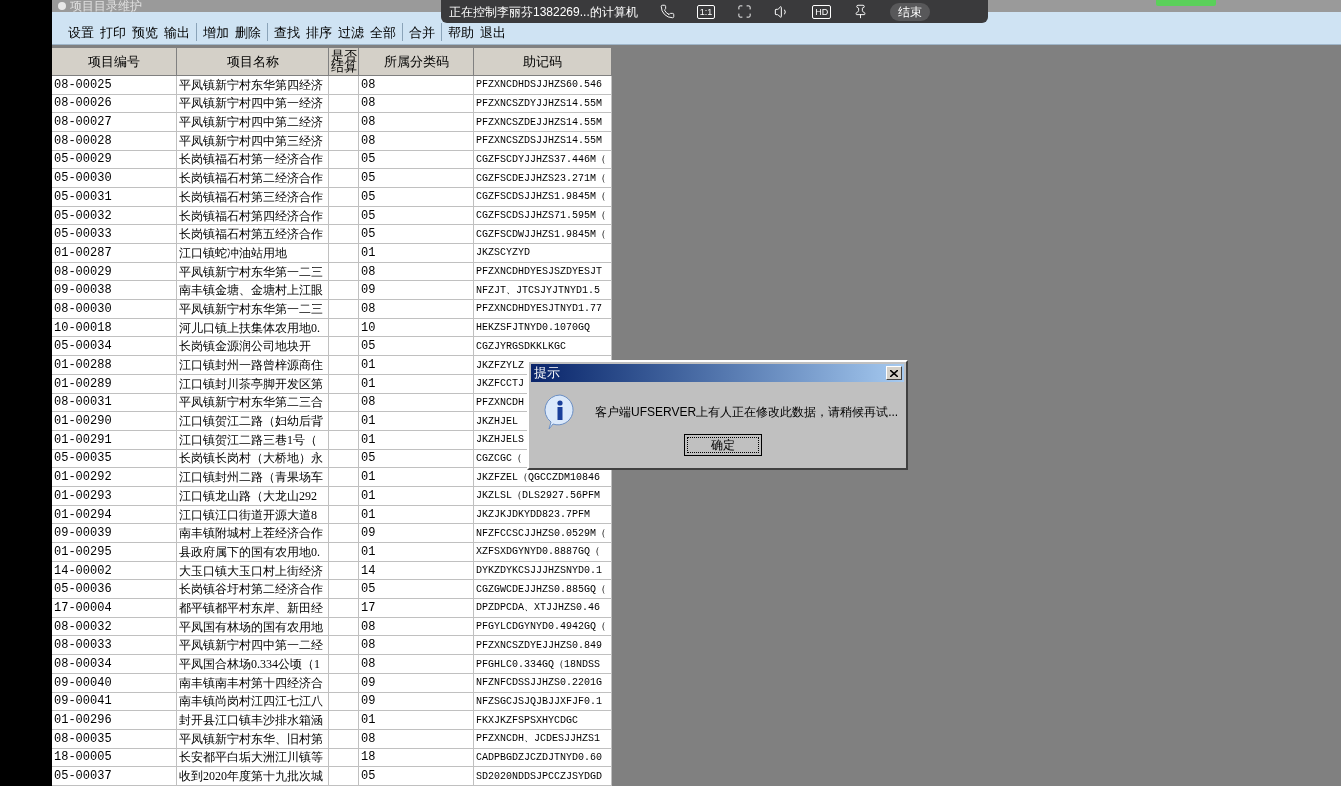 This screenshot has height=786, width=1341. What do you see at coordinates (1186, 3) in the screenshot?
I see `status-indicator` at bounding box center [1186, 3].